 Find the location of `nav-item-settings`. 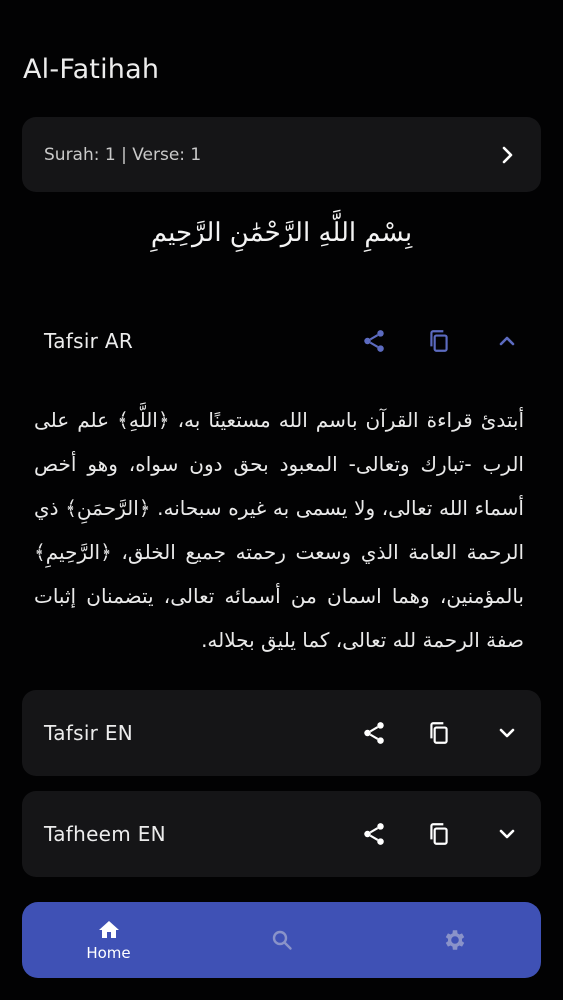

nav-item-settings is located at coordinates (455, 940).